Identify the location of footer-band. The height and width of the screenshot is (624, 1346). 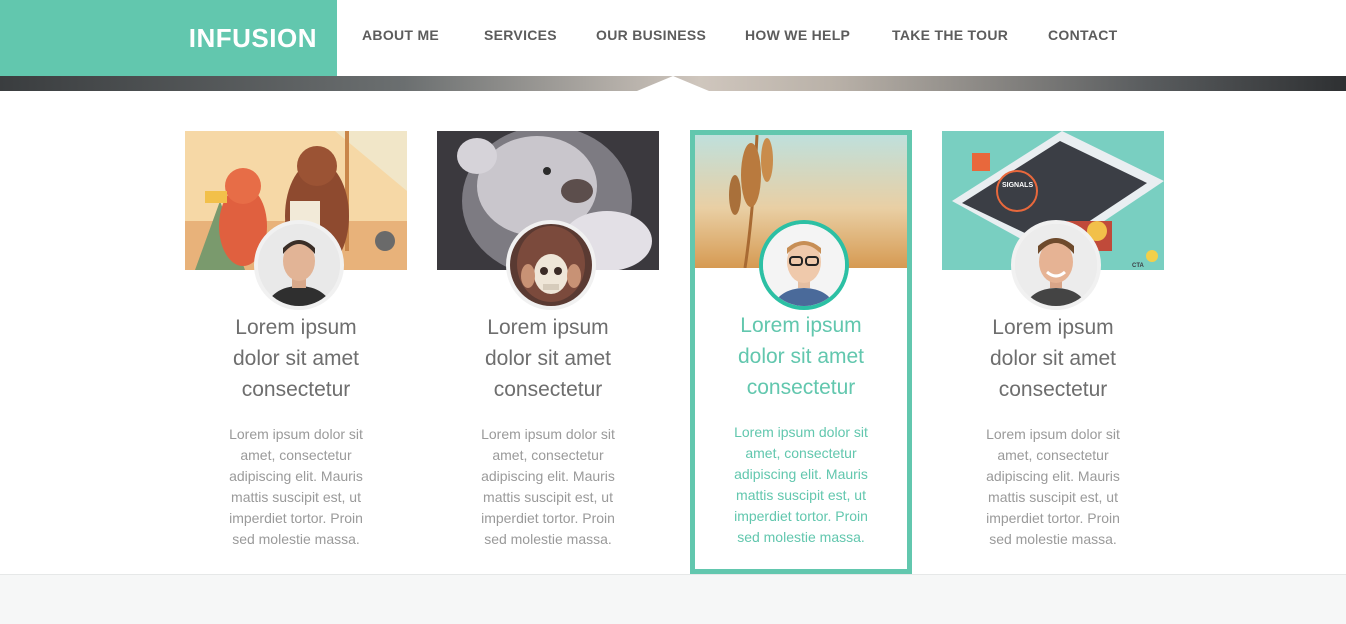
(673, 599).